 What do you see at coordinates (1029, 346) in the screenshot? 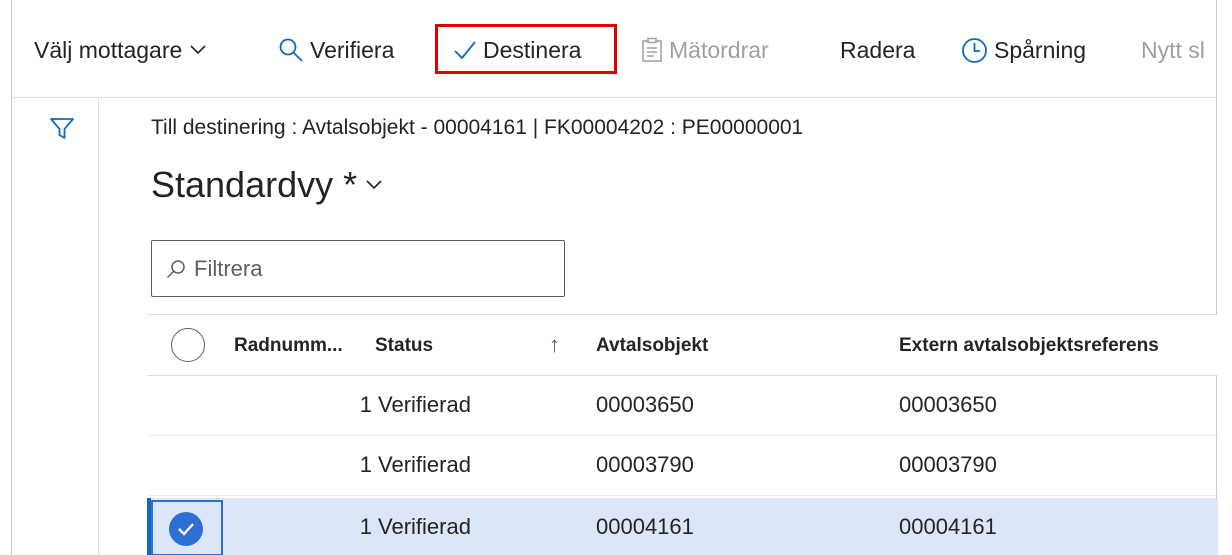
I see `column-header-external-ref: Extern avtalsobjektsreferens` at bounding box center [1029, 346].